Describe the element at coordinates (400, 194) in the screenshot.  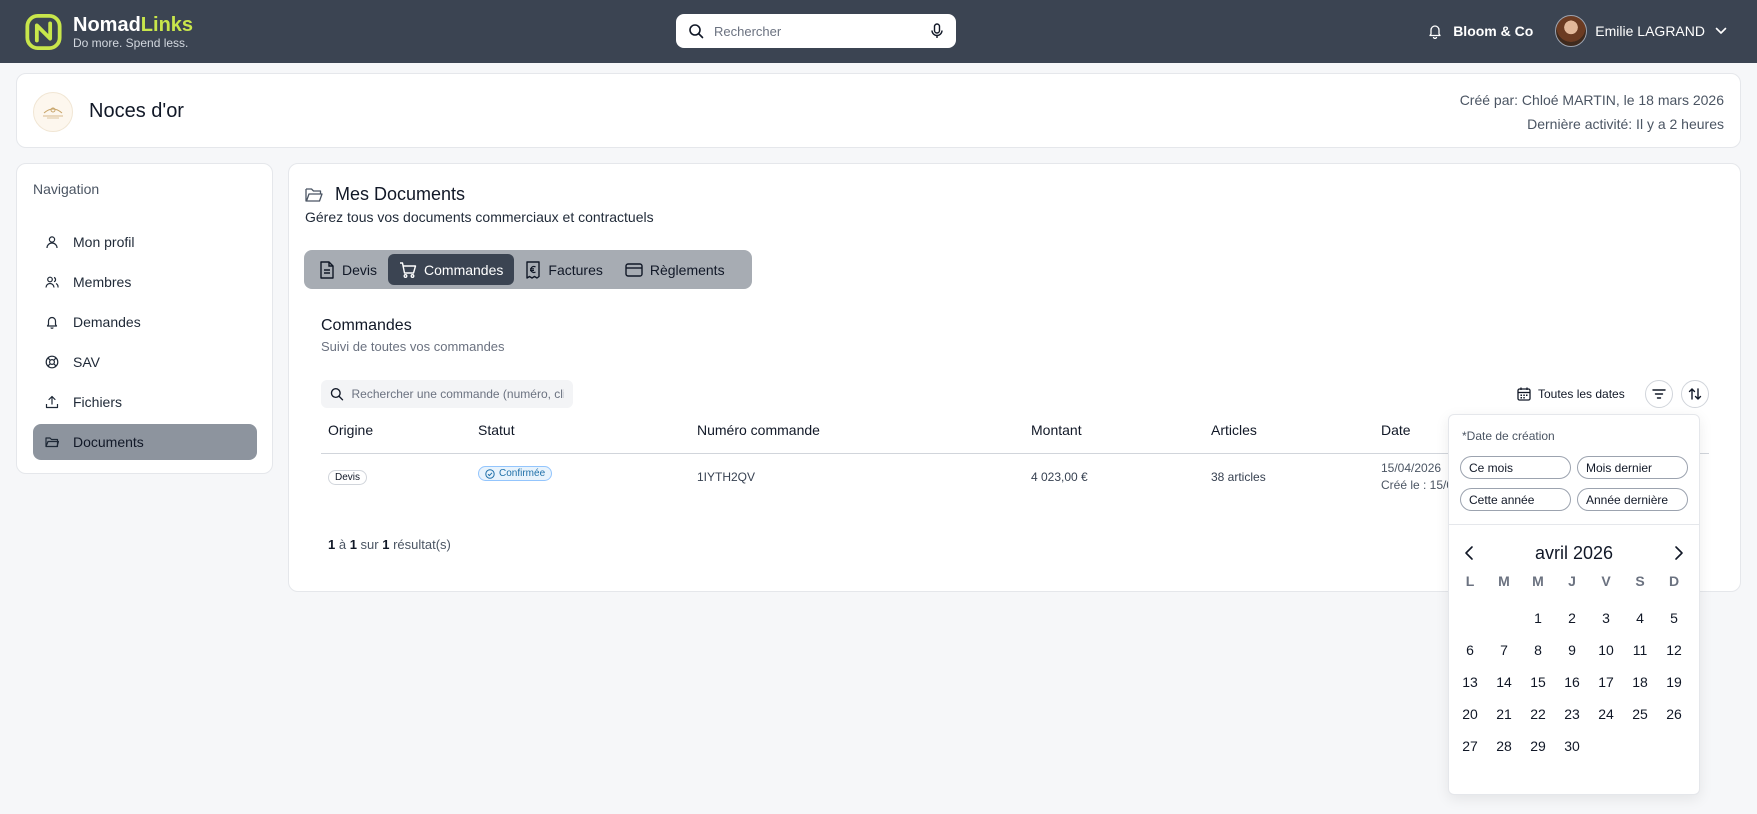
I see `section-title: Mes Documents` at that location.